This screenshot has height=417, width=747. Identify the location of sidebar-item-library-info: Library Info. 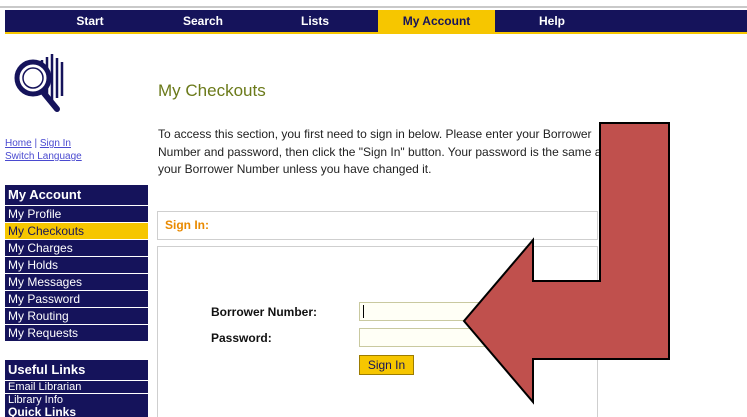
(76, 399).